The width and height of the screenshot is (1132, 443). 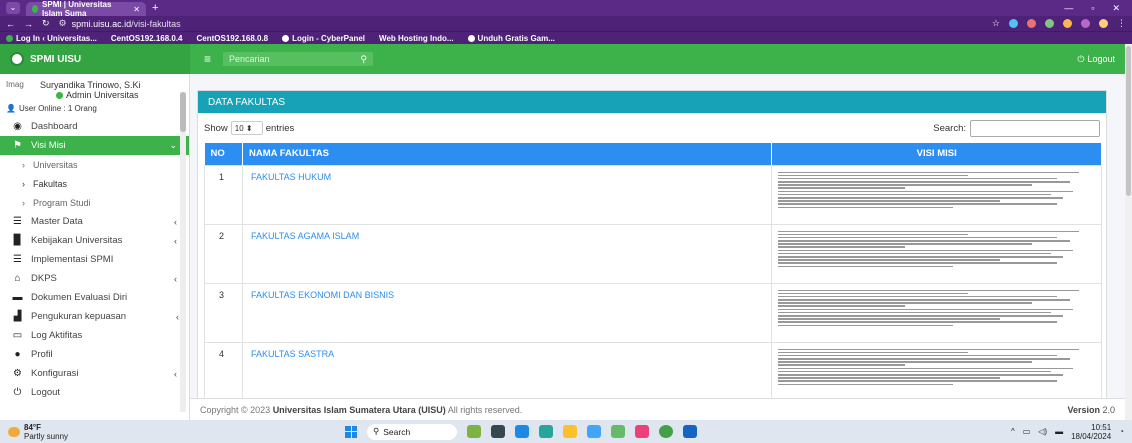 I want to click on sidebar-item-dokumen: ▬ Dokumen Evaluasi Diri, so click(x=94, y=297).